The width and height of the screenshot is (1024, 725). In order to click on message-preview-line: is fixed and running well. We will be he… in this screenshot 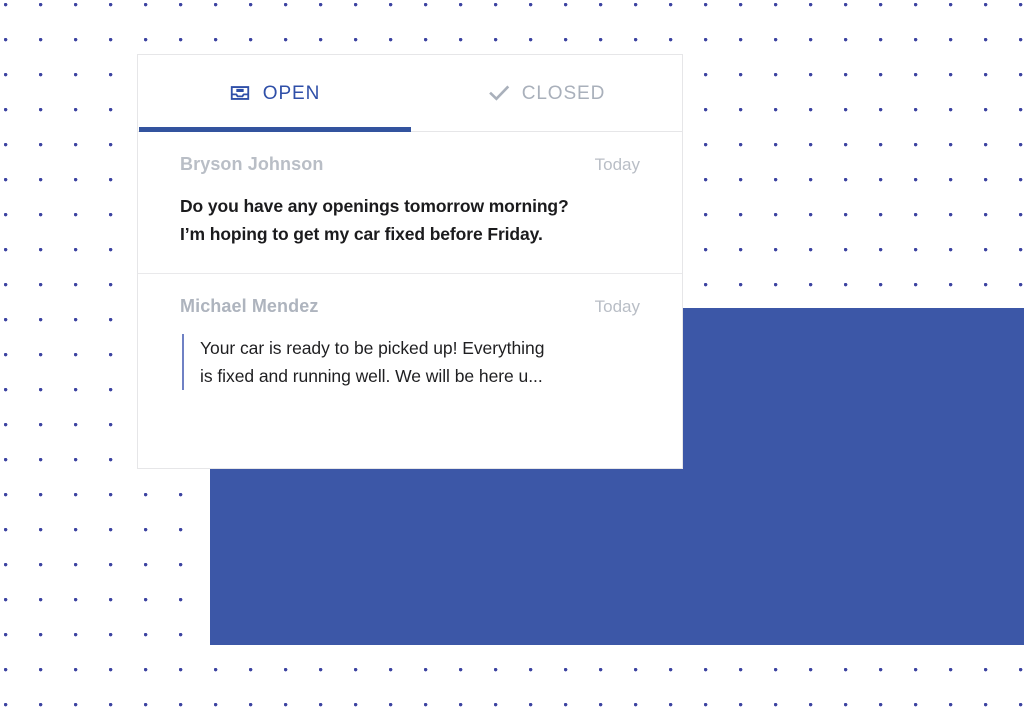, I will do `click(371, 376)`.